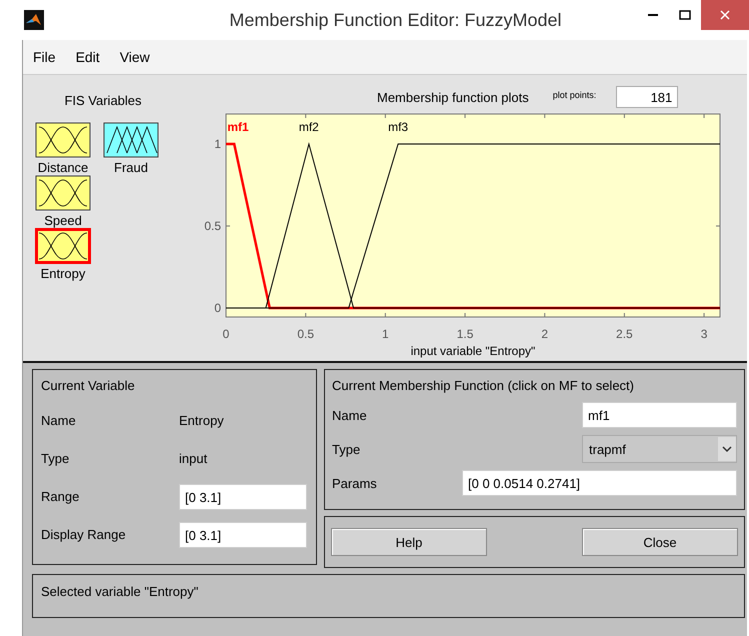  What do you see at coordinates (395, 20) in the screenshot?
I see `window-title: Membership Function Editor: FuzzyModel` at bounding box center [395, 20].